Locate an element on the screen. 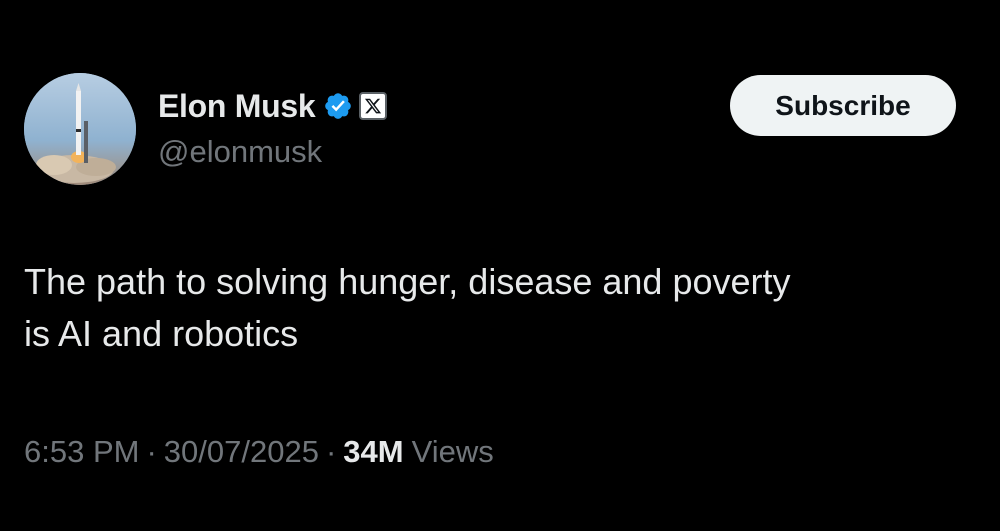  tweet-meta: 6:53 PM · 30/07/2025 · 34M Views is located at coordinates (259, 452).